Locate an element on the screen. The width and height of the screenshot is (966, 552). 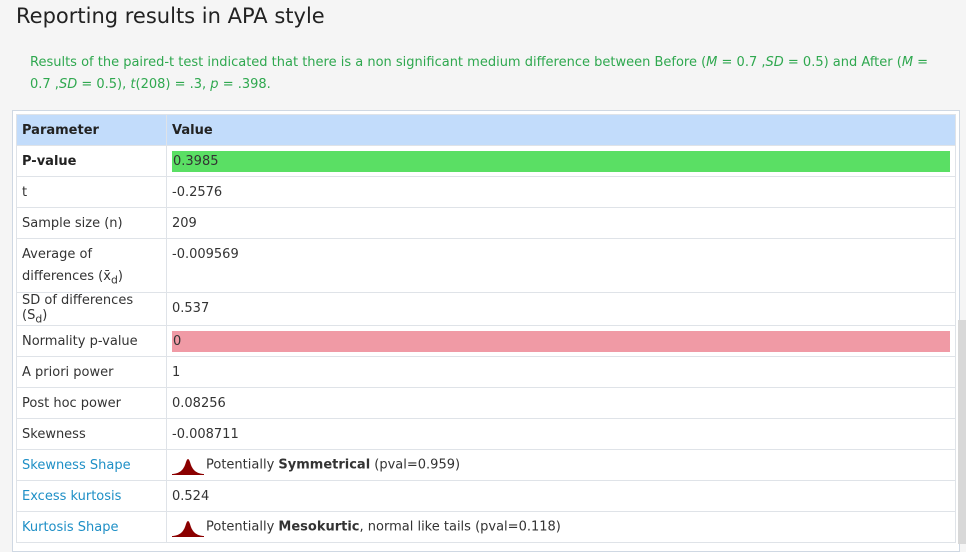
row-label-apriori-power: A priori power is located at coordinates (91, 372).